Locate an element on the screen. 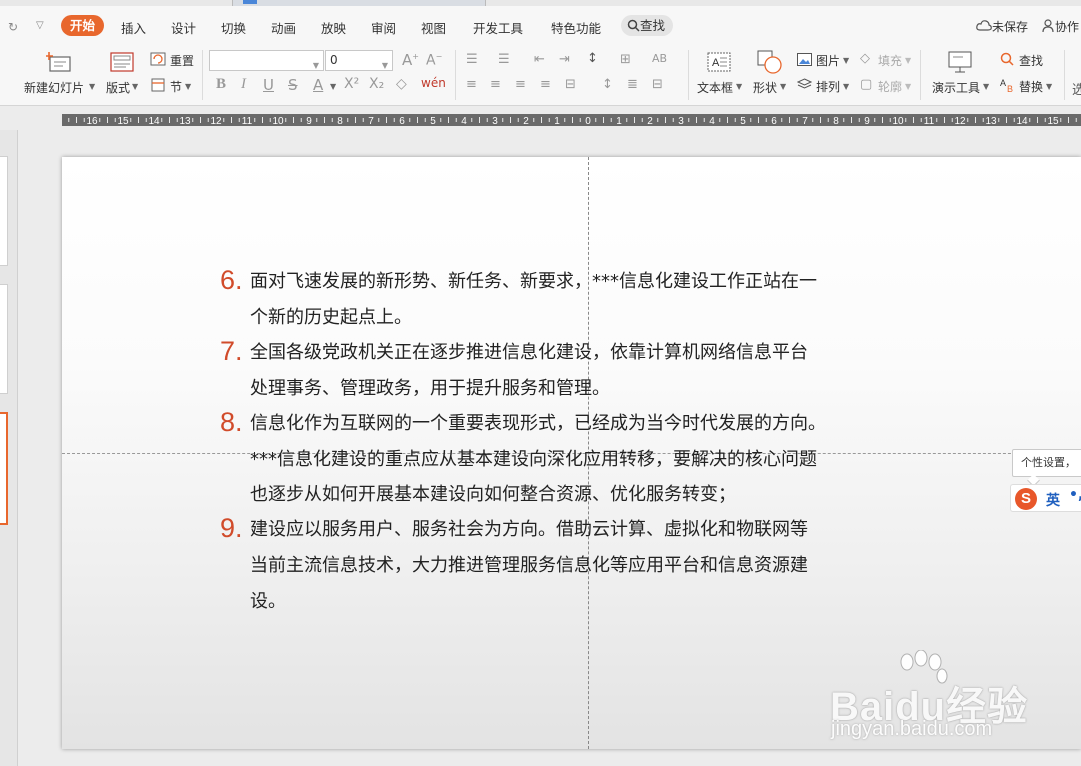 The width and height of the screenshot is (1081, 766). pinyin-guide-icon: wén is located at coordinates (433, 83).